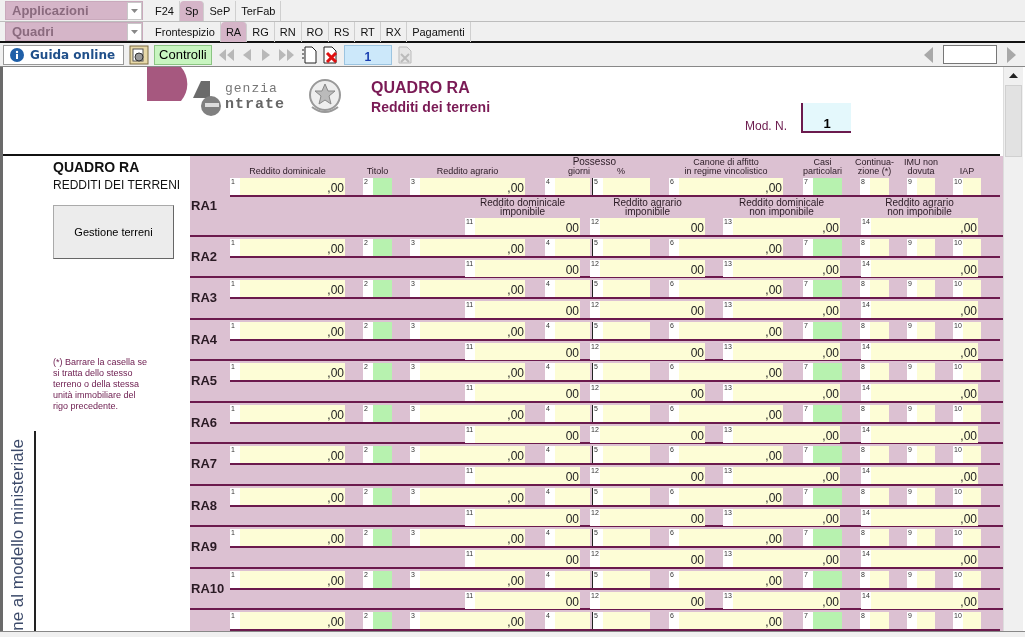 The height and width of the screenshot is (637, 1025). What do you see at coordinates (522, 207) in the screenshot?
I see `column-header: Reddito dominicale imponibile` at bounding box center [522, 207].